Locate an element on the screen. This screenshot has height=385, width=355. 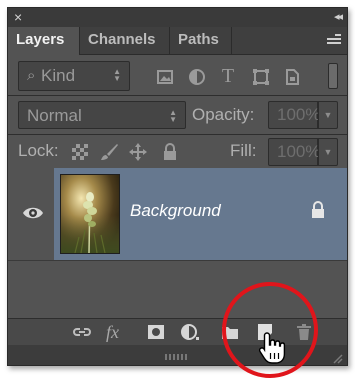
panel-tabs: Layers Channels Paths is located at coordinates (177, 41).